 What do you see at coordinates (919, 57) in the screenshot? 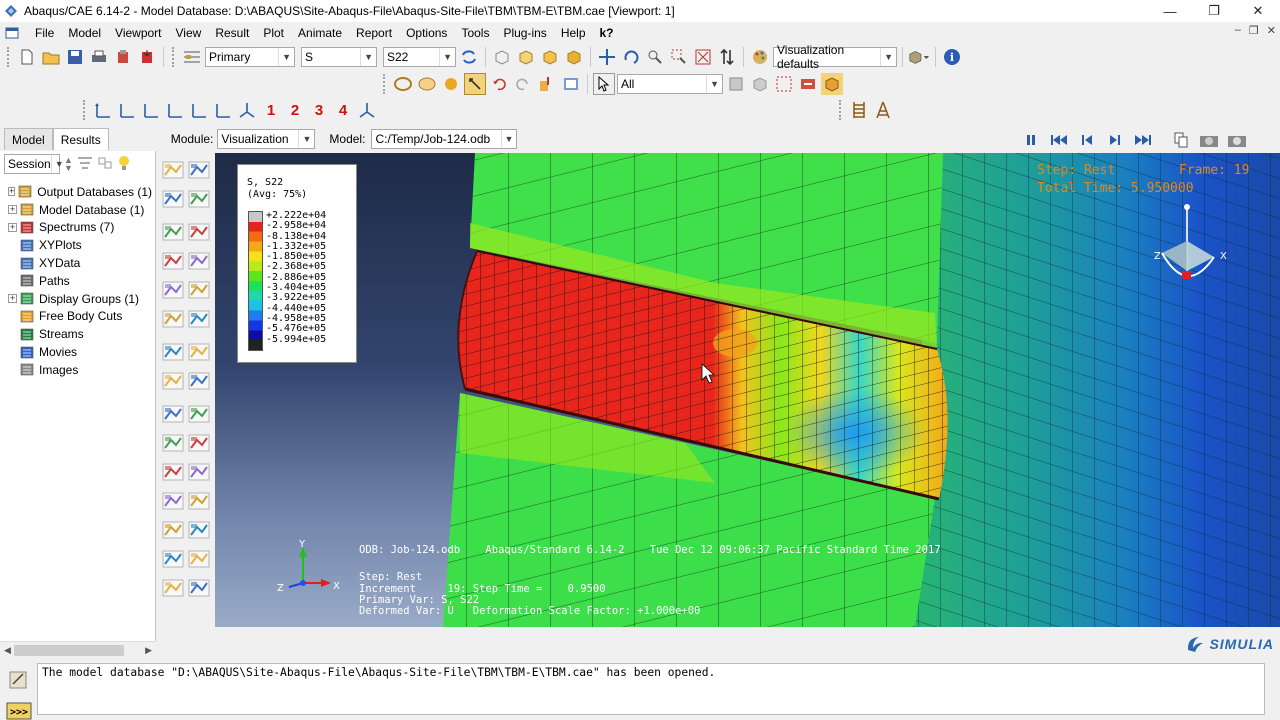
I see `render-style-icon` at bounding box center [919, 57].